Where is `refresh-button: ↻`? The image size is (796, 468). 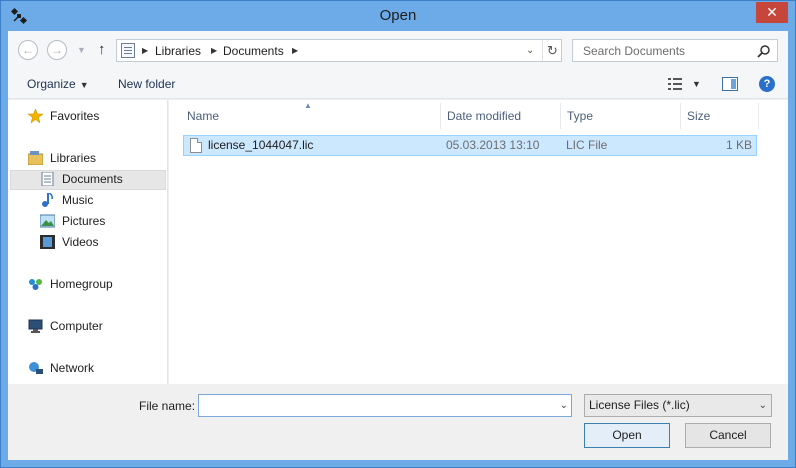
refresh-button: ↻ is located at coordinates (552, 50).